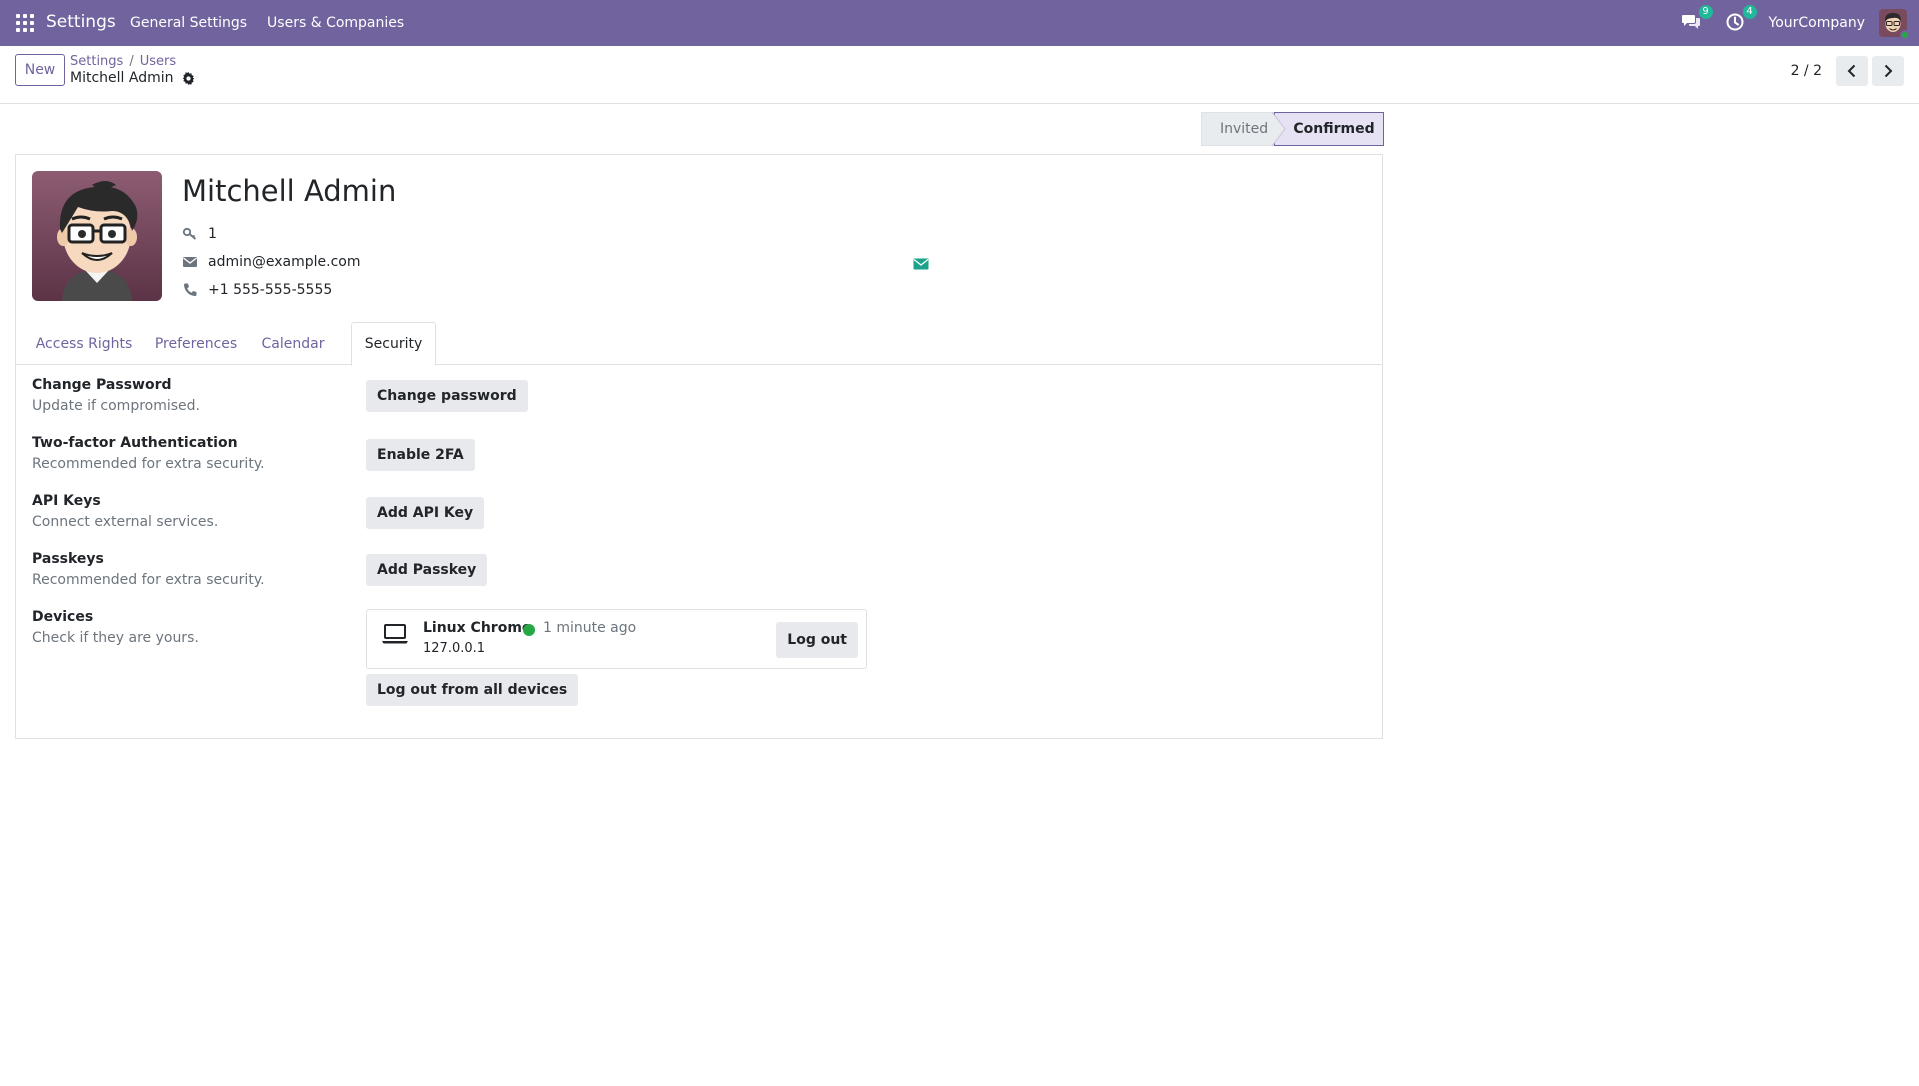 This screenshot has width=1919, height=1086. What do you see at coordinates (188, 78) in the screenshot?
I see `gear-icon` at bounding box center [188, 78].